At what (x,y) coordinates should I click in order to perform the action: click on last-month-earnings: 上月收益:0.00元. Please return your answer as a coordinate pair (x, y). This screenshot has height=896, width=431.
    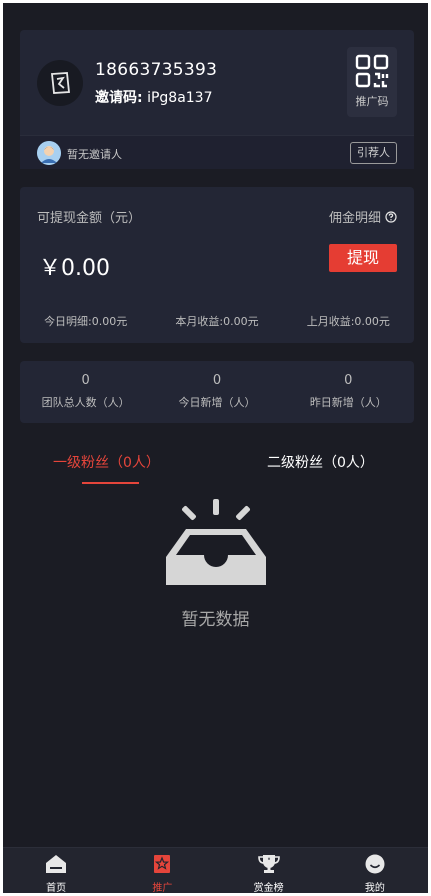
    Looking at the image, I should click on (348, 321).